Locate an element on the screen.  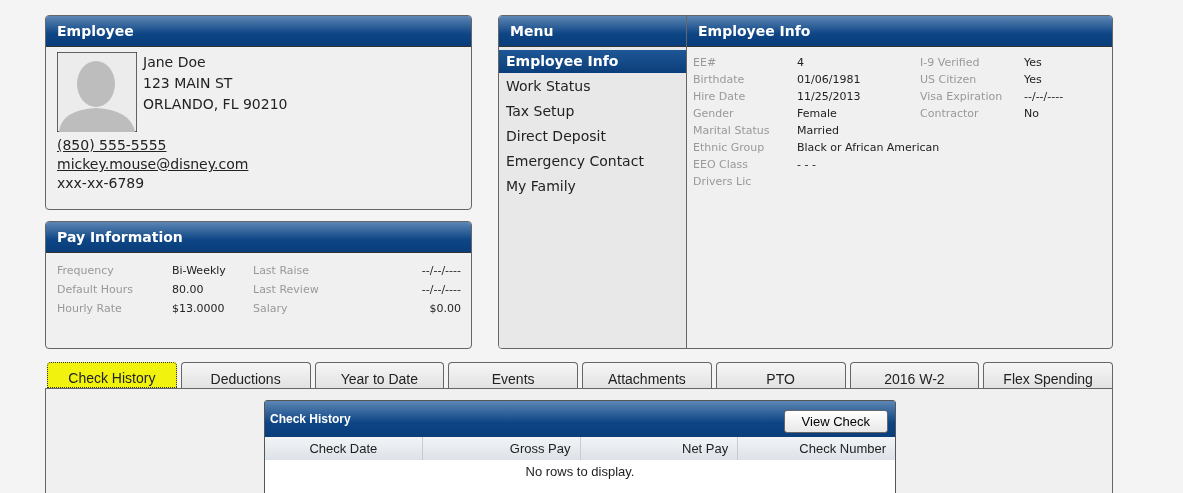
tab: 2016 W-2 is located at coordinates (914, 375).